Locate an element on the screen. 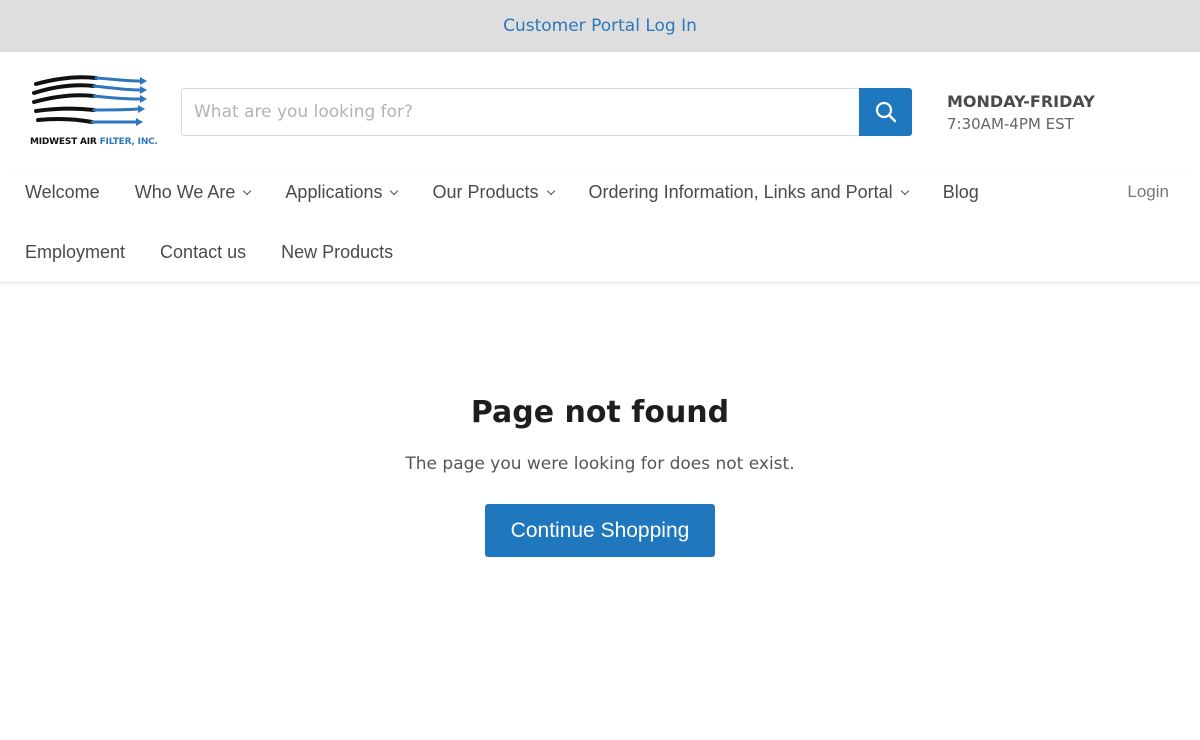  announcement-bar: Customer Portal Log In is located at coordinates (600, 26).